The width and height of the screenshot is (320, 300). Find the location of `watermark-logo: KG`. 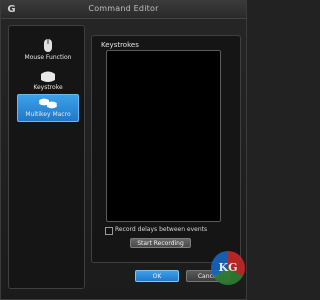

watermark-logo: KG is located at coordinates (228, 268).